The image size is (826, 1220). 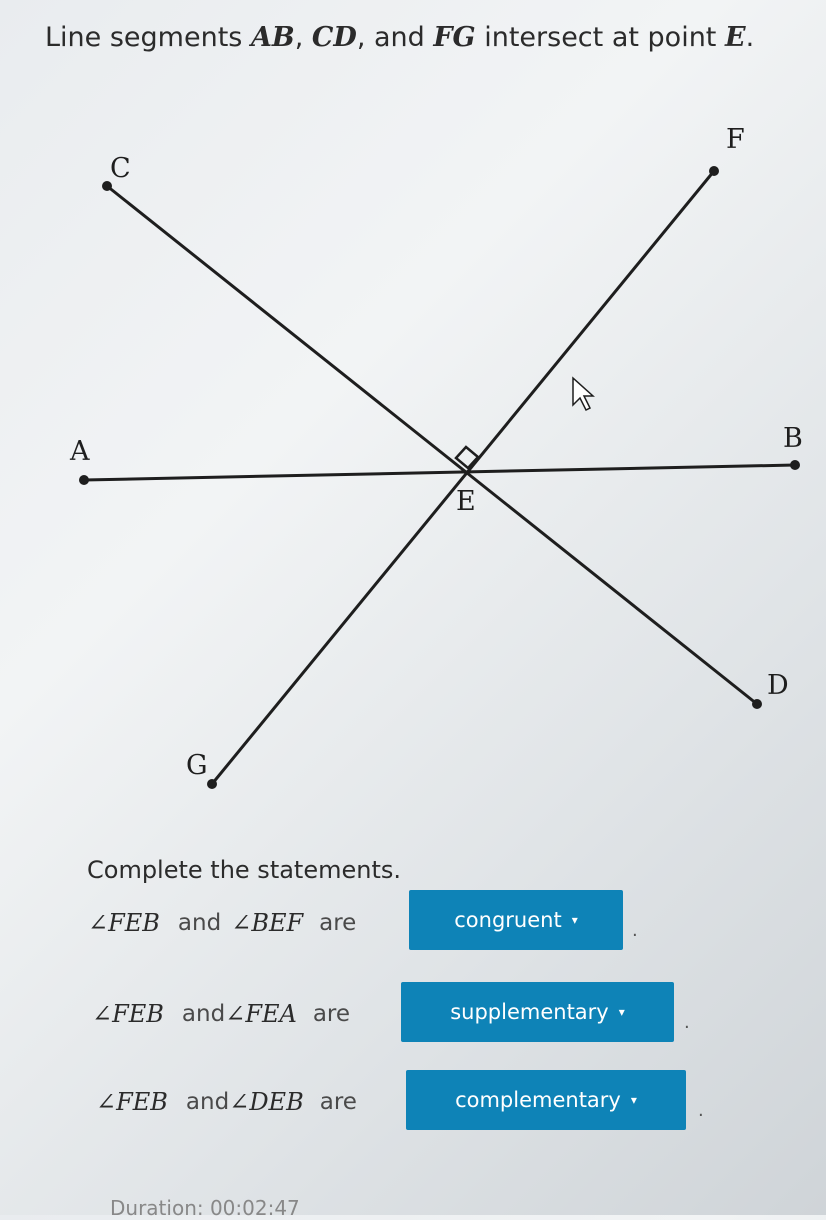 I want to click on statement-row-3: ∠FEB and ∠DEB are, so click(x=226, y=1102).